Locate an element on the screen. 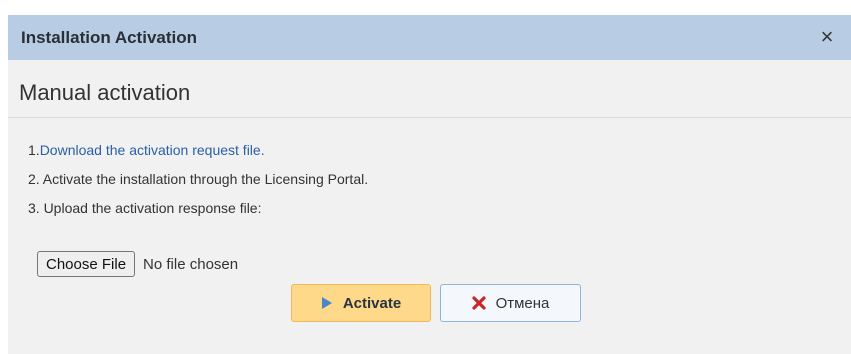  step-3: 3. Upload the activation response file: is located at coordinates (145, 208).